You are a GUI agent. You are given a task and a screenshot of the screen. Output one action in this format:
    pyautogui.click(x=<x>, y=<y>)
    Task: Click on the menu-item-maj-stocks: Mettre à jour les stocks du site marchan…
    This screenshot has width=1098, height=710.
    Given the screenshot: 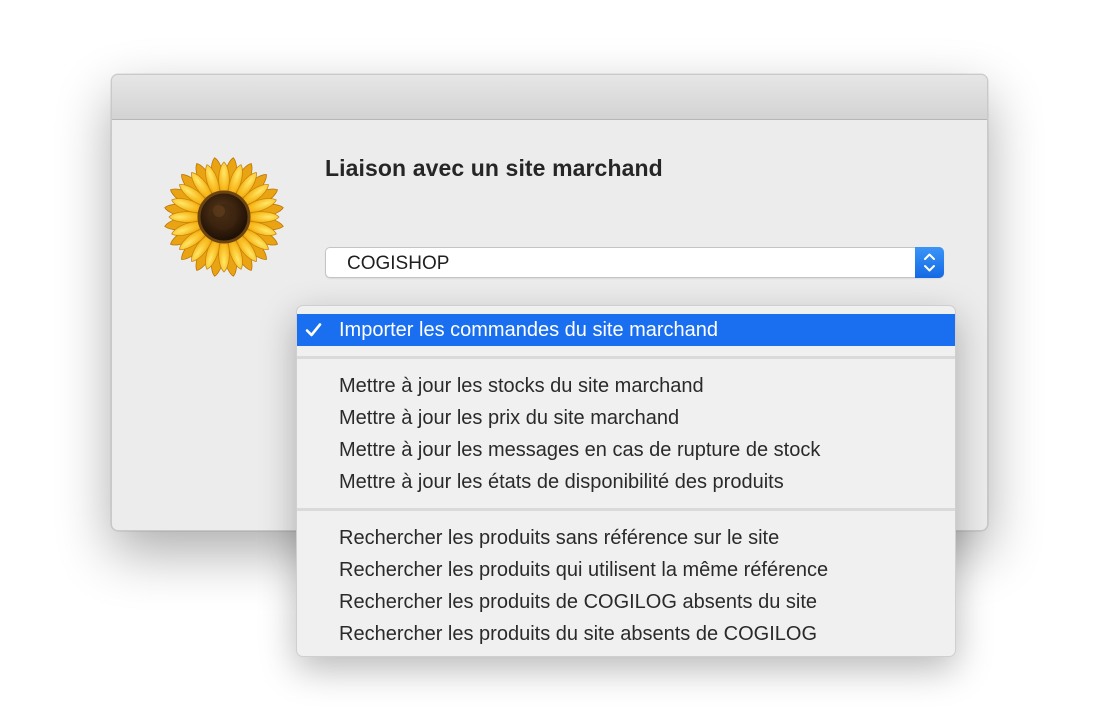 What is the action you would take?
    pyautogui.click(x=626, y=386)
    